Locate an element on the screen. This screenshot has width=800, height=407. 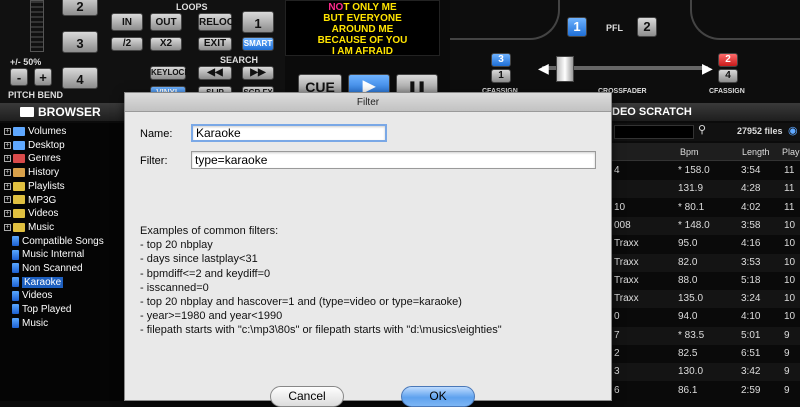
sidebar-item-label: MP3G is located at coordinates (42, 200).